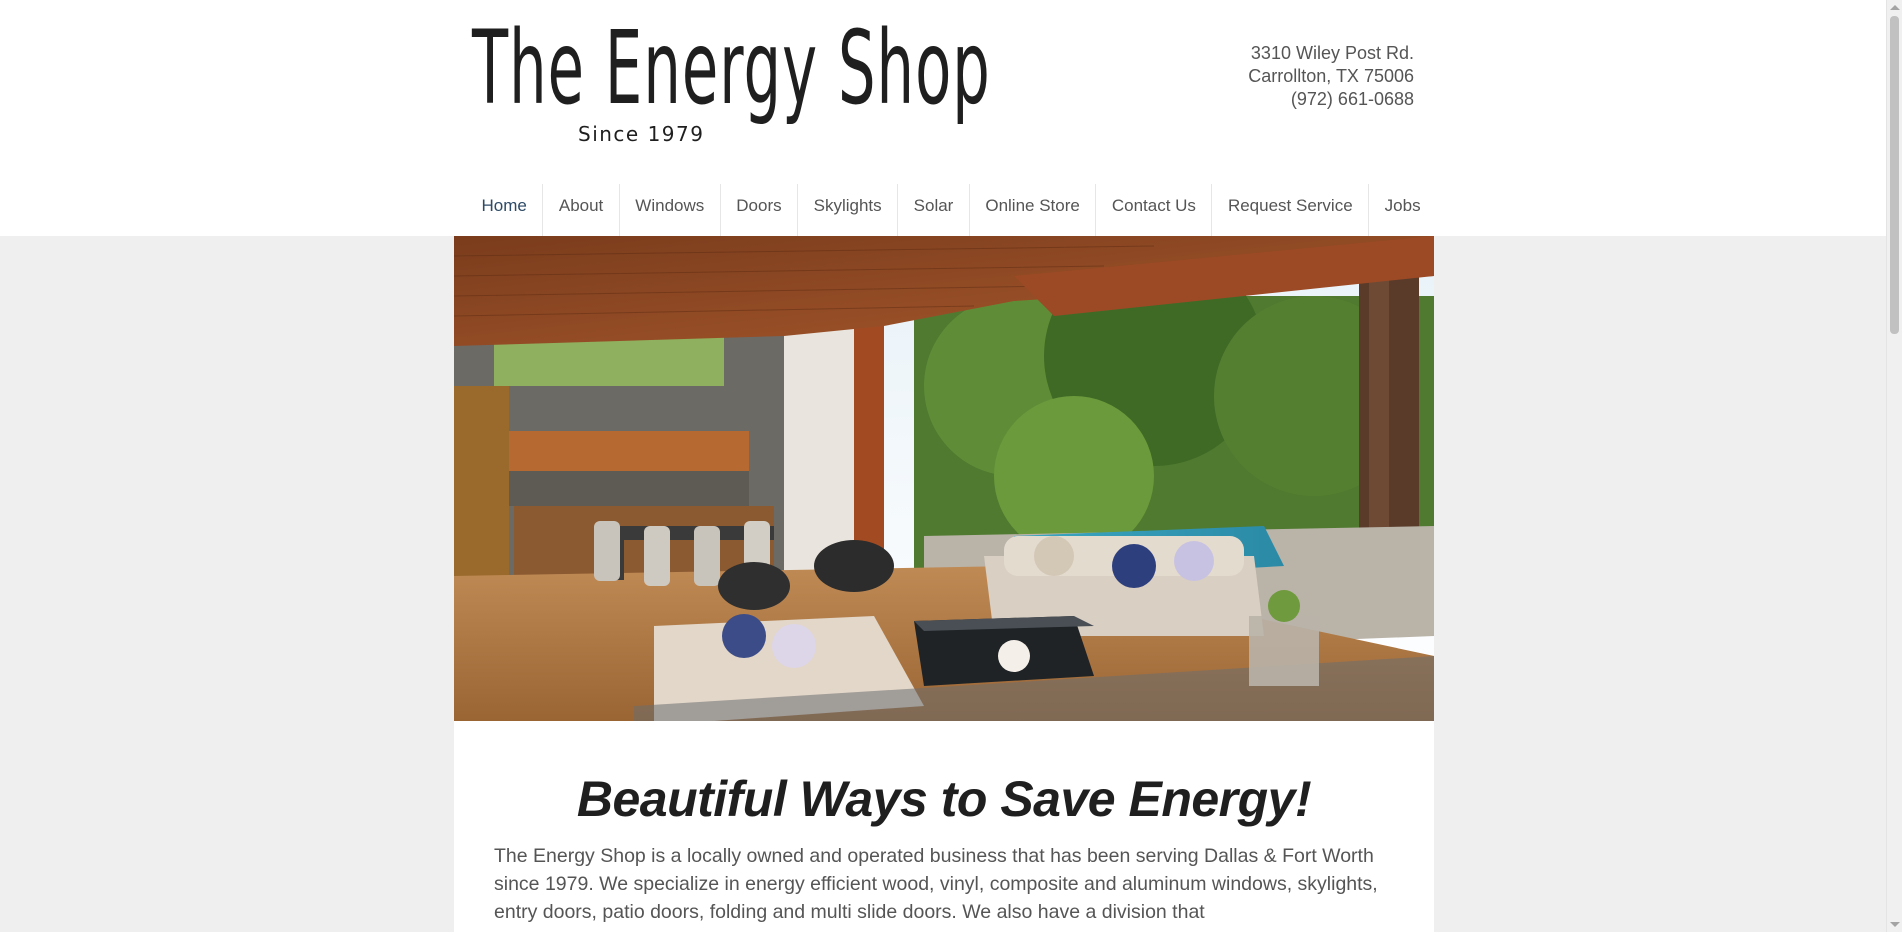 This screenshot has height=932, width=1902. What do you see at coordinates (933, 210) in the screenshot?
I see `nav-item-solar: Solar` at bounding box center [933, 210].